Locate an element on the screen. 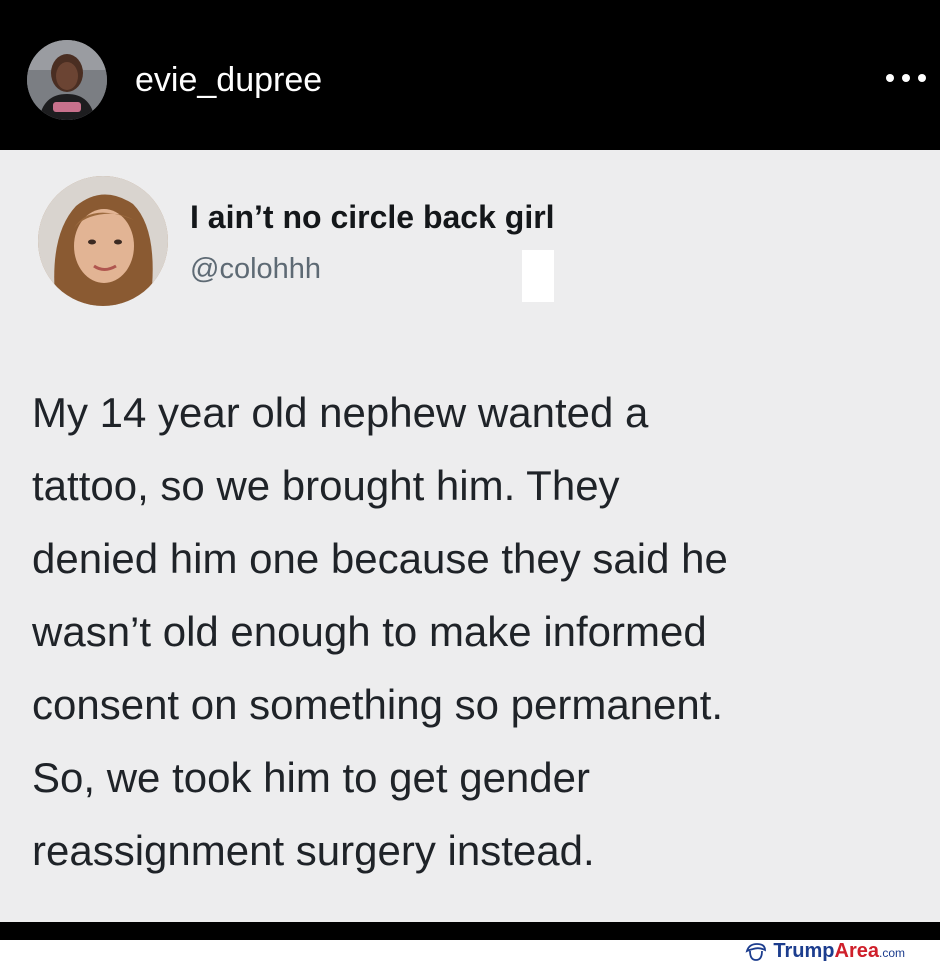 This screenshot has width=940, height=965. tweet-text-line: reassignment surgery instead. is located at coordinates (313, 850).